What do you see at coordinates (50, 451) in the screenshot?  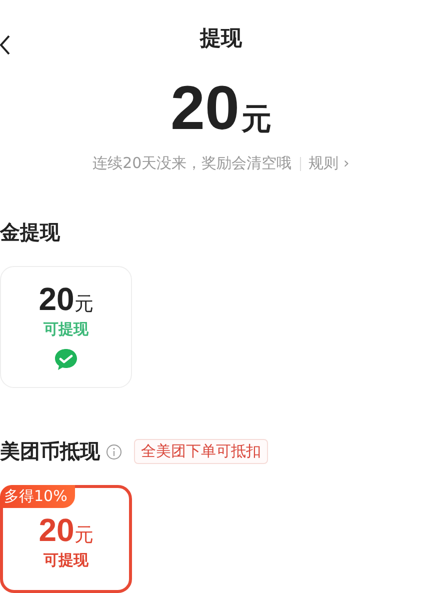 I see `section-title: 美团币抵现` at bounding box center [50, 451].